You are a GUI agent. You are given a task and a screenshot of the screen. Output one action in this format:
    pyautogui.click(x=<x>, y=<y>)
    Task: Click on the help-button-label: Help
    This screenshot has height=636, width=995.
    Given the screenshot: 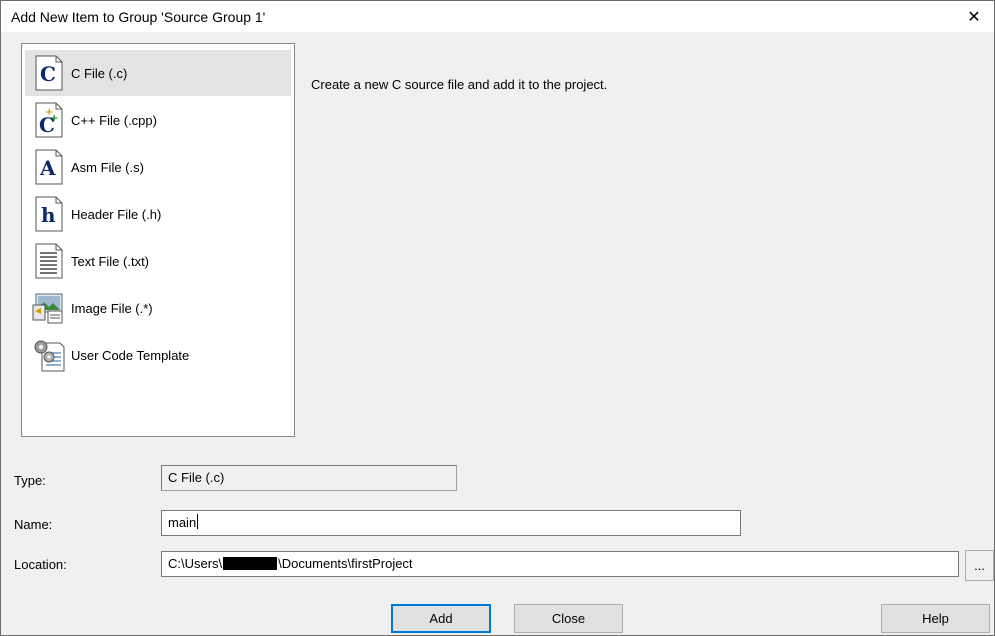 What is the action you would take?
    pyautogui.click(x=935, y=618)
    